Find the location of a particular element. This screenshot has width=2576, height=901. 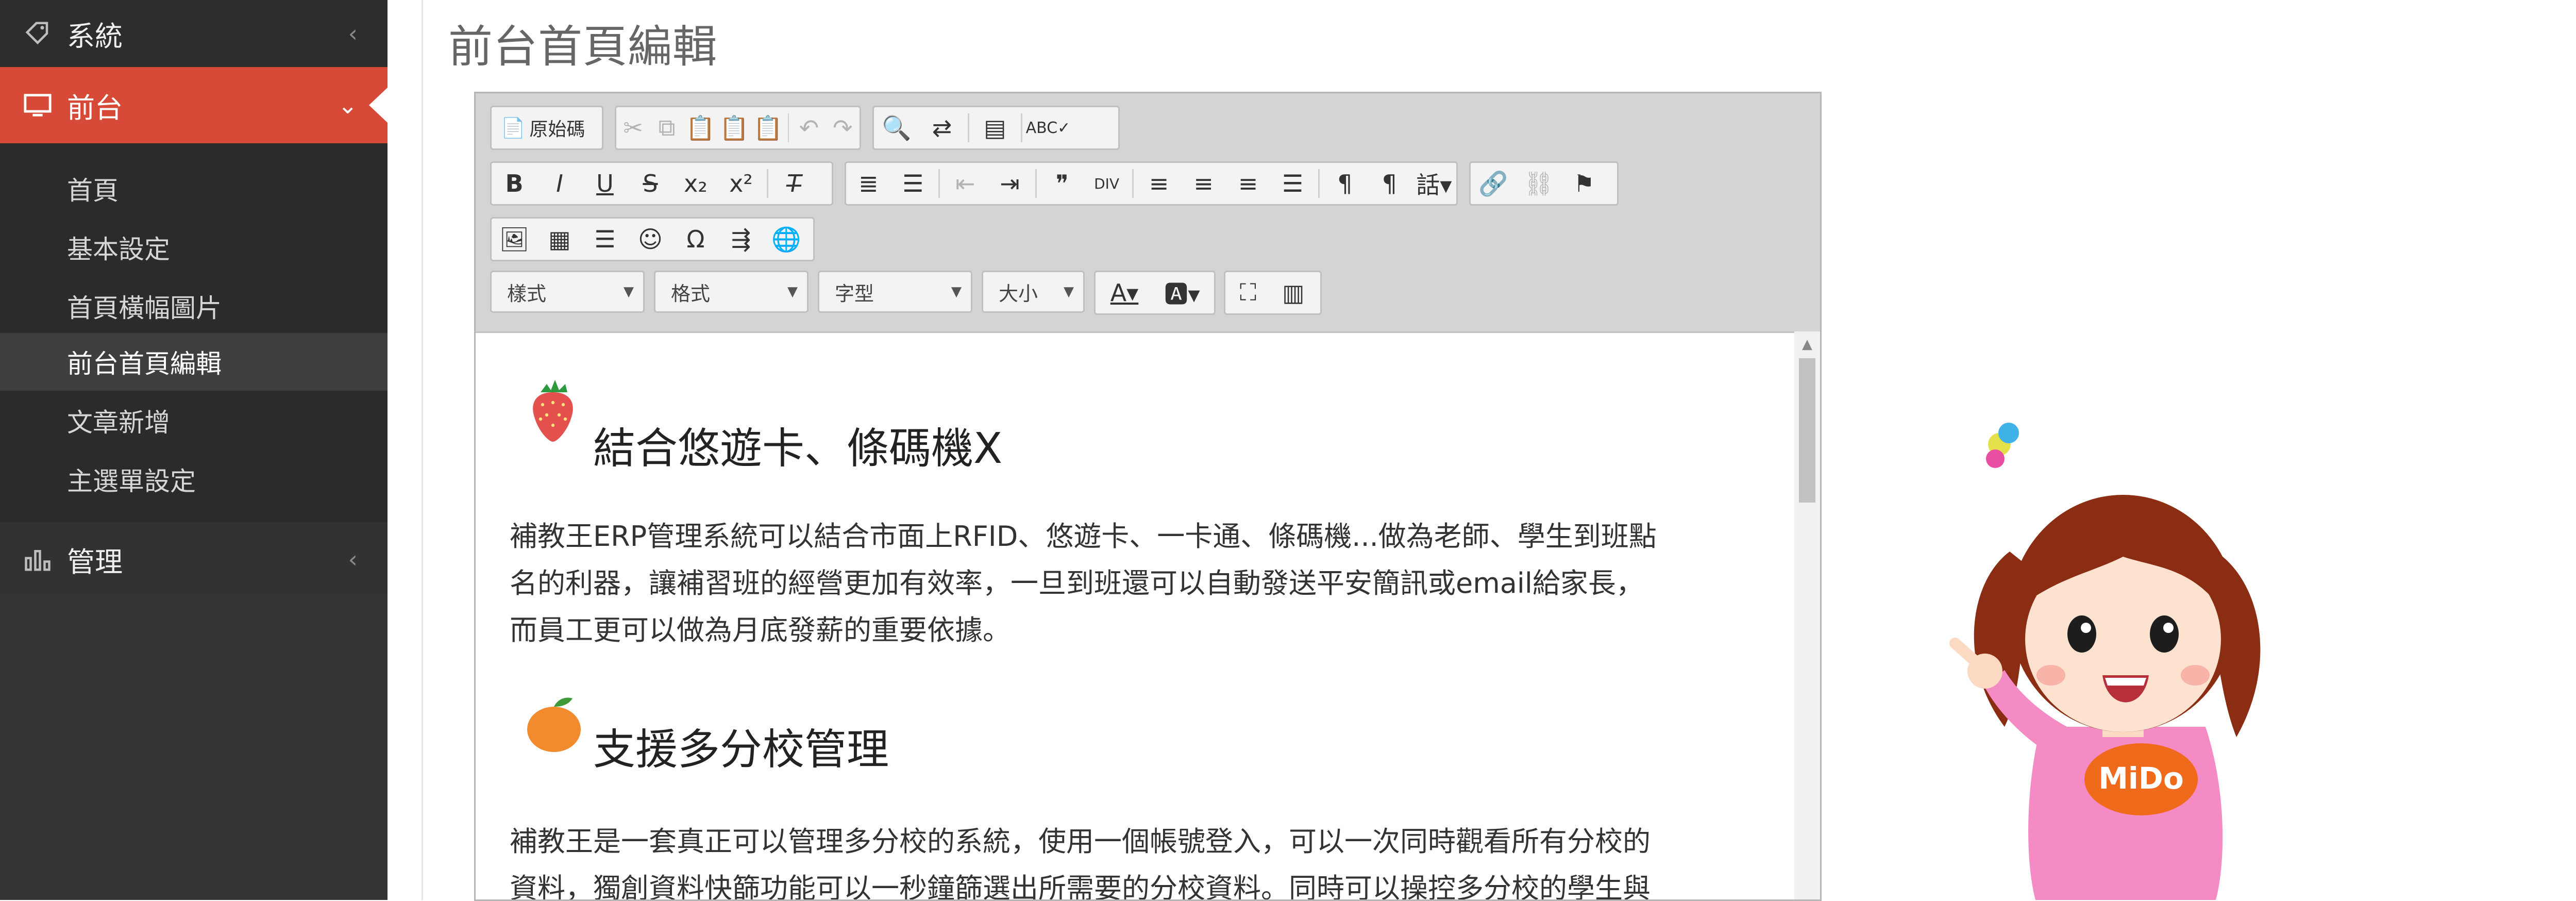

undo-icon: ↶ is located at coordinates (809, 128).